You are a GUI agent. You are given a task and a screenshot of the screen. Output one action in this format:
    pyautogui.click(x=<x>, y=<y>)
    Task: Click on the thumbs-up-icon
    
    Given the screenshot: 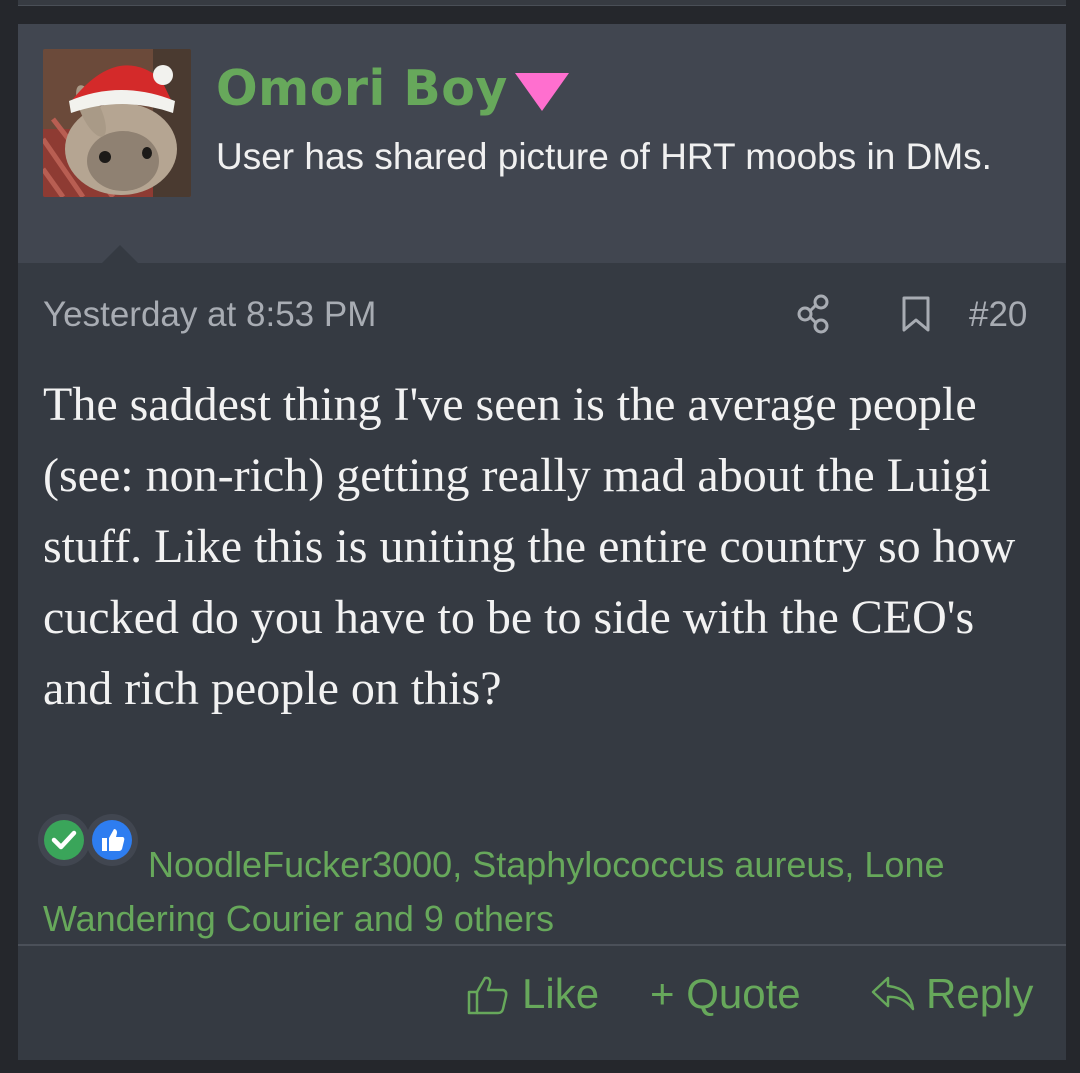 What is the action you would take?
    pyautogui.click(x=487, y=995)
    